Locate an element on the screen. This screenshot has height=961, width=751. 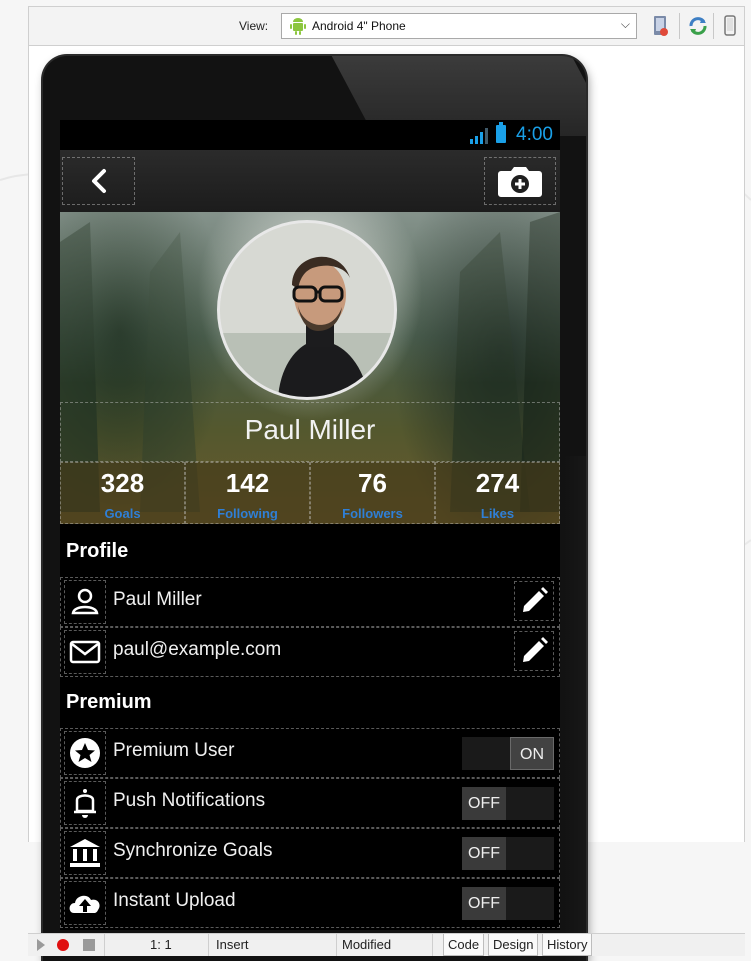
view-label: View: is located at coordinates (254, 26).